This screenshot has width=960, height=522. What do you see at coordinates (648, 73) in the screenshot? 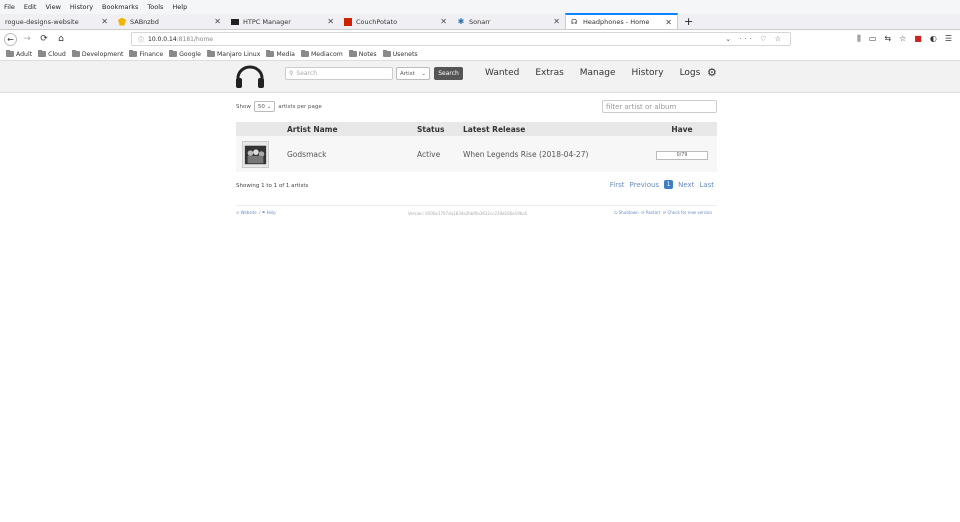
I see `nav-history: History` at bounding box center [648, 73].